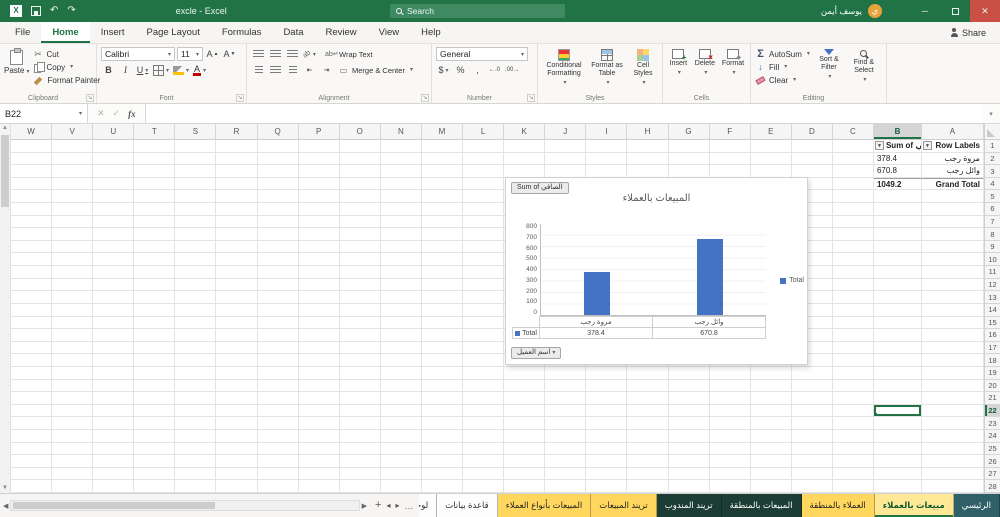  What do you see at coordinates (992, 184) in the screenshot?
I see `row-header-4: 4` at bounding box center [992, 184].